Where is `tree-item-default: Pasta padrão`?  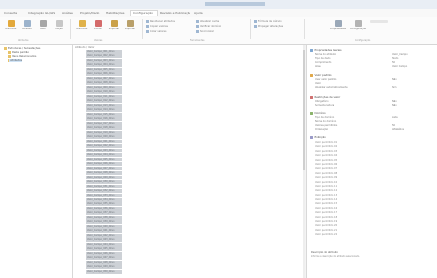
tree-item-default: Pasta padrão is located at coordinates (18, 52).